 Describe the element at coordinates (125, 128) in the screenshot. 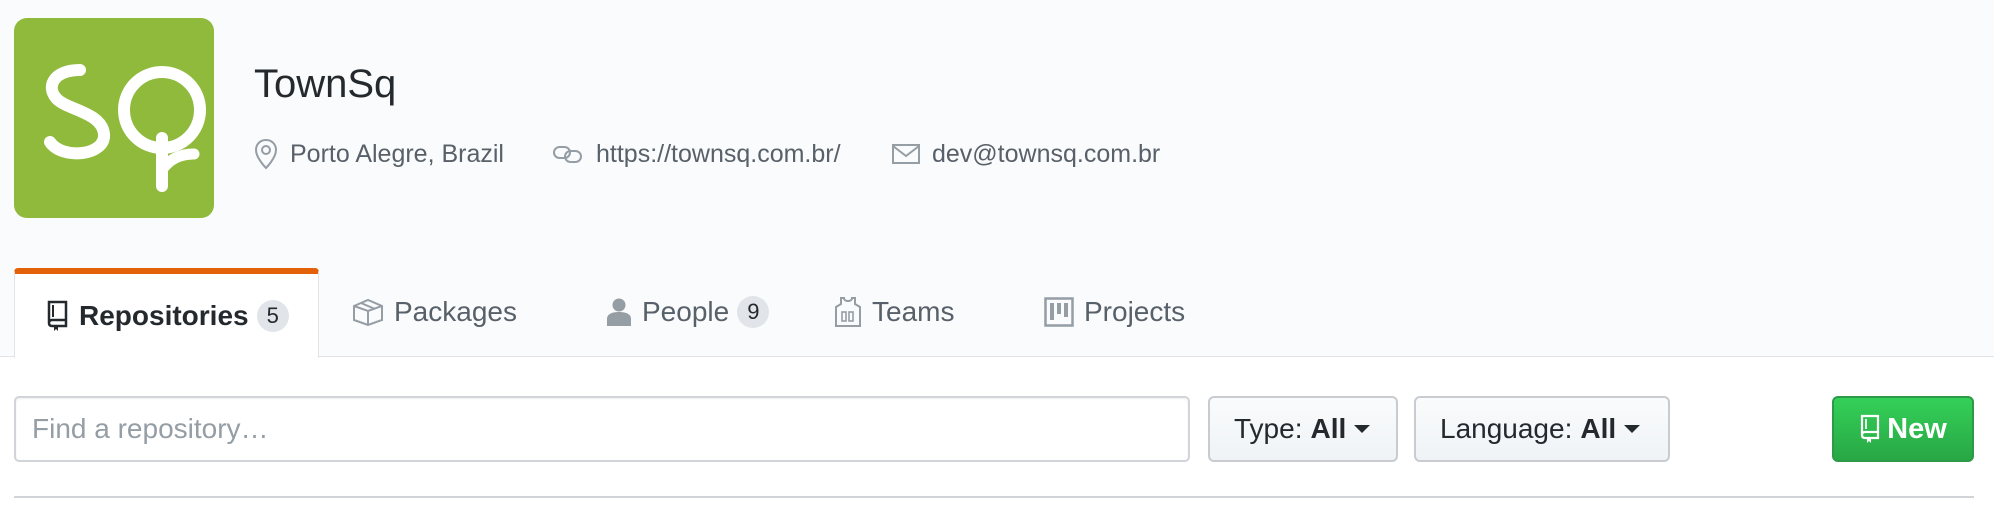

I see `townsq-logo-icon` at that location.